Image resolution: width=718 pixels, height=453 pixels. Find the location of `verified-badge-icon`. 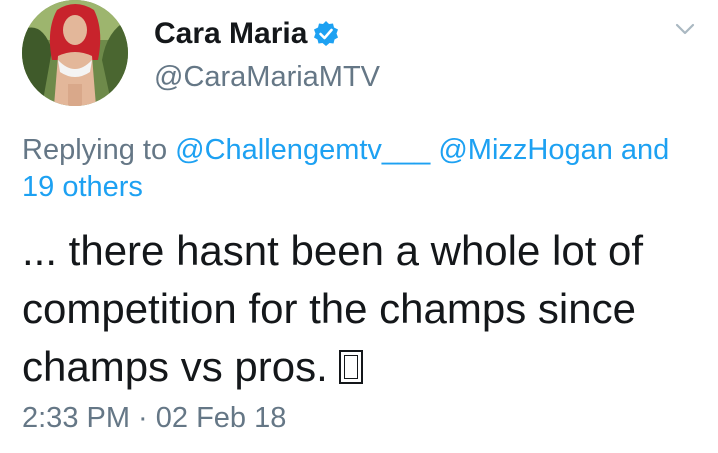

verified-badge-icon is located at coordinates (326, 33).